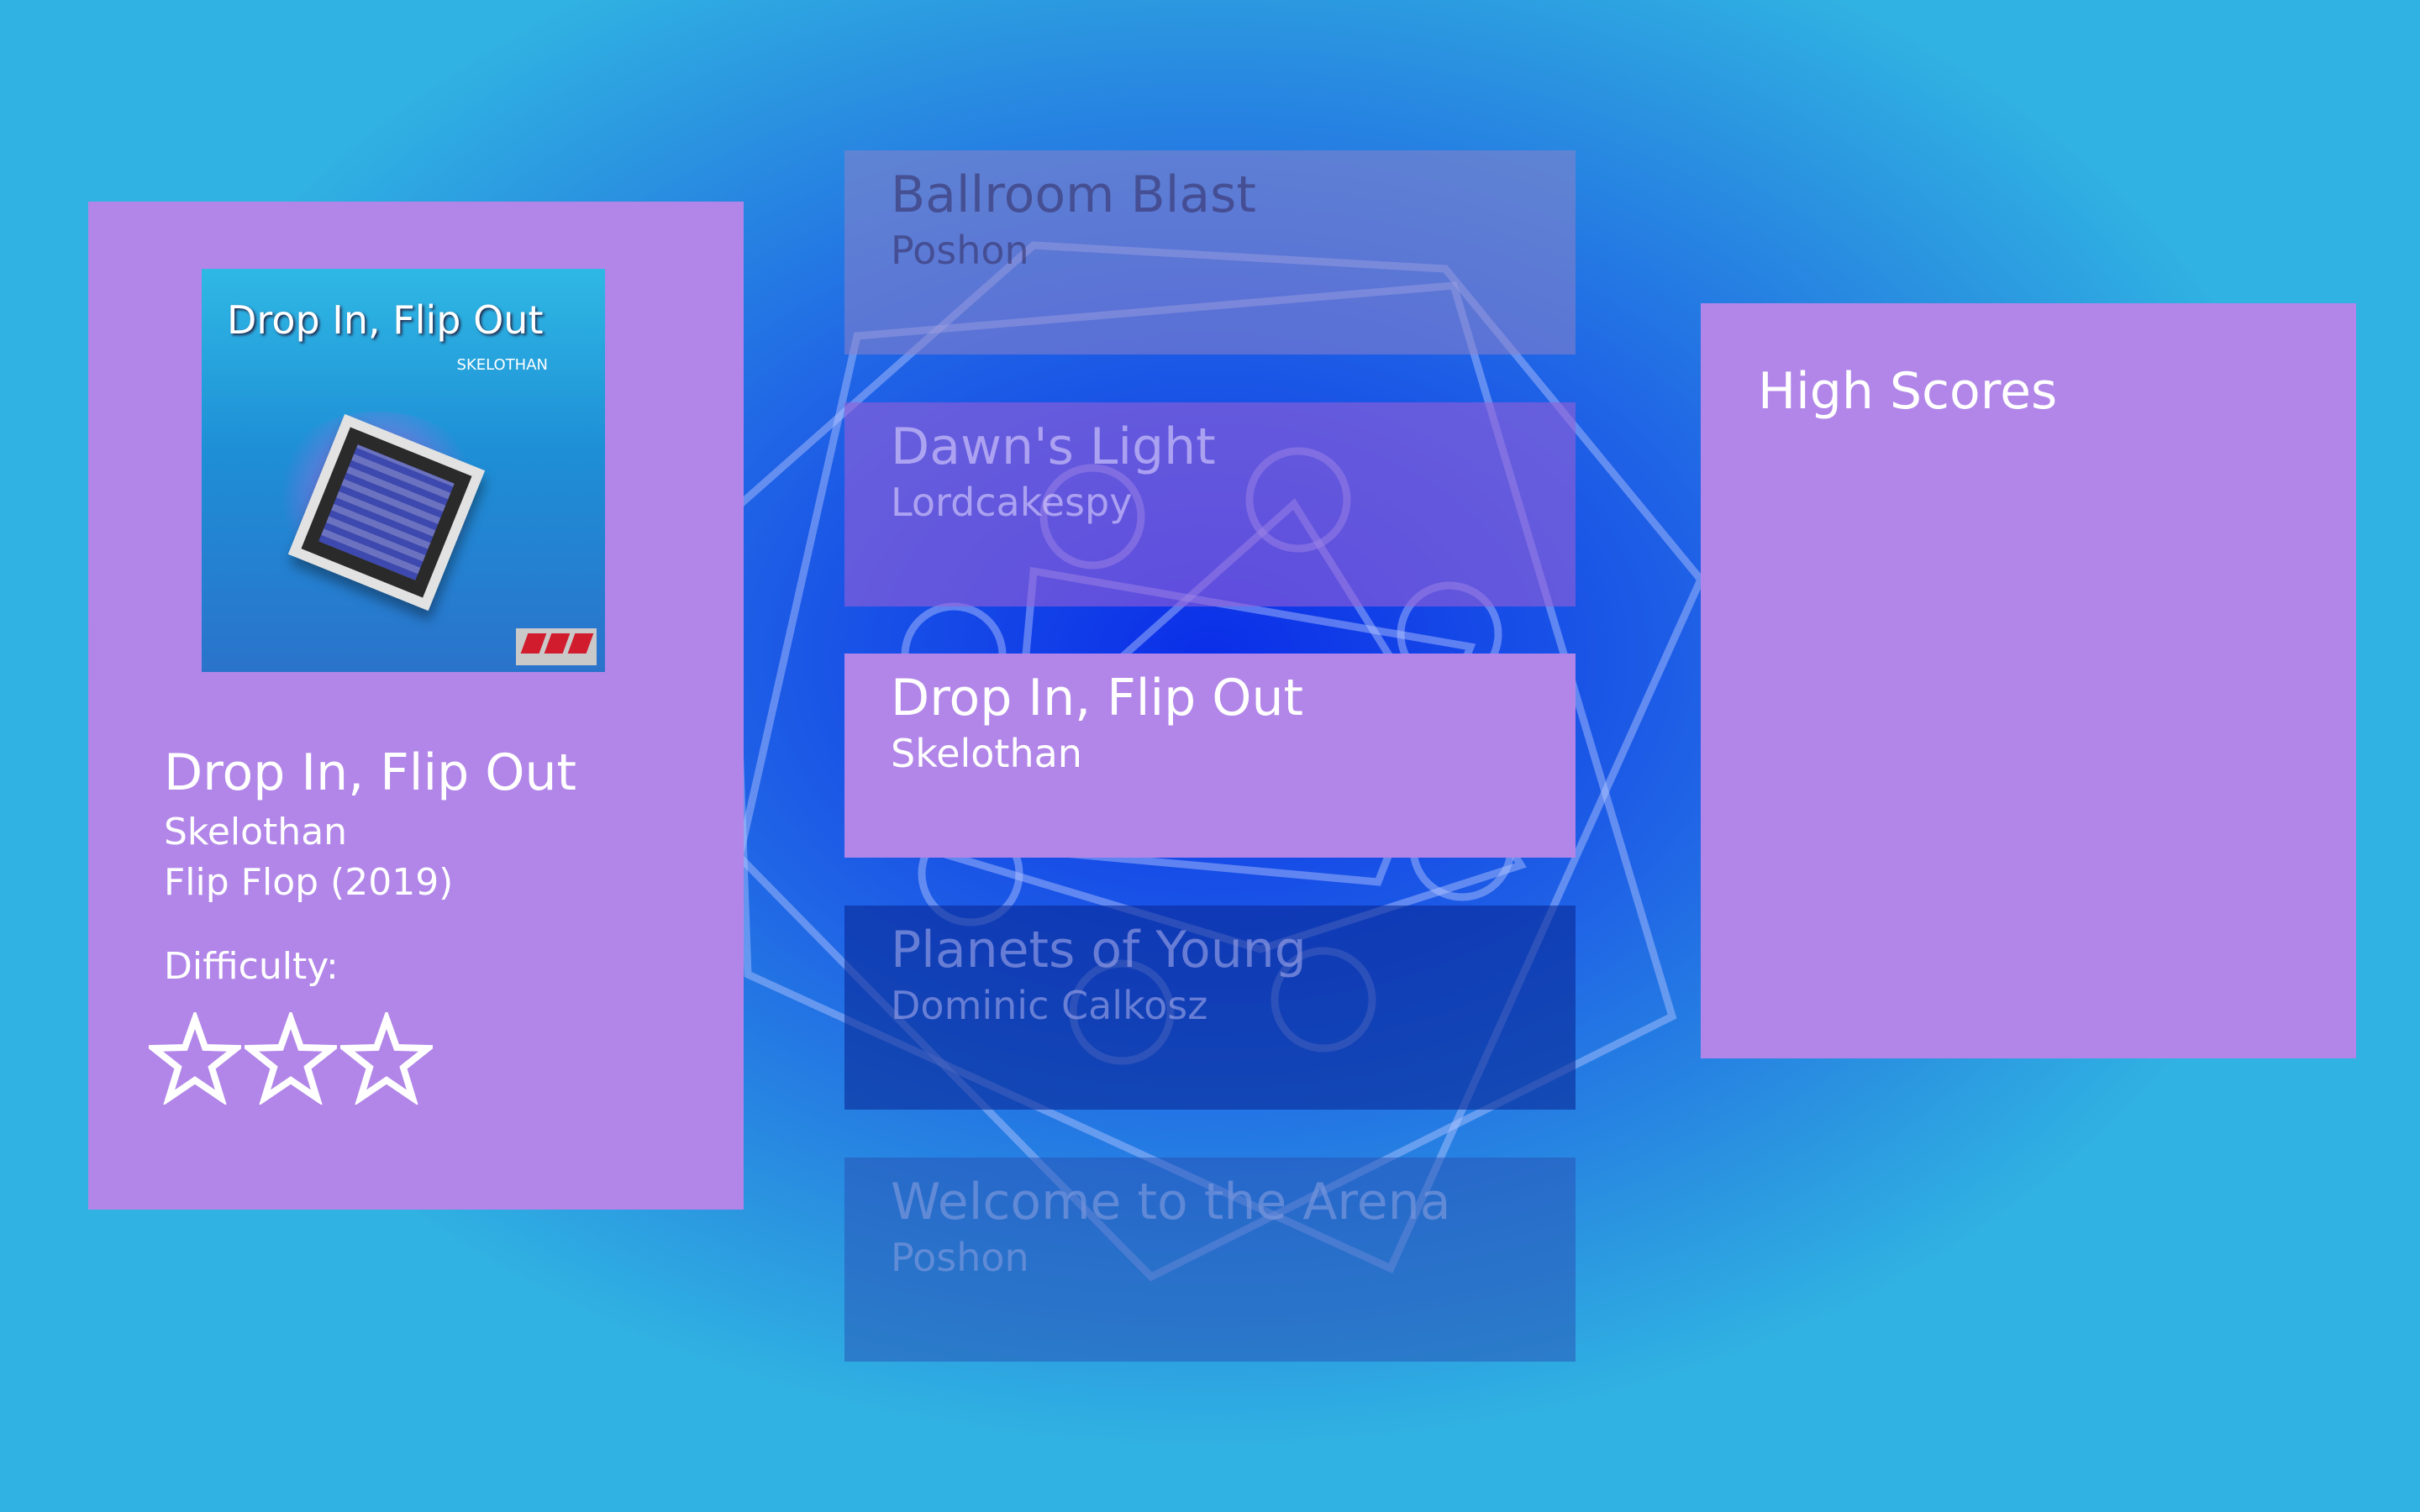  What do you see at coordinates (1210, 1008) in the screenshot?
I see `song-item: Planets of Young Dominic Calkosz` at bounding box center [1210, 1008].